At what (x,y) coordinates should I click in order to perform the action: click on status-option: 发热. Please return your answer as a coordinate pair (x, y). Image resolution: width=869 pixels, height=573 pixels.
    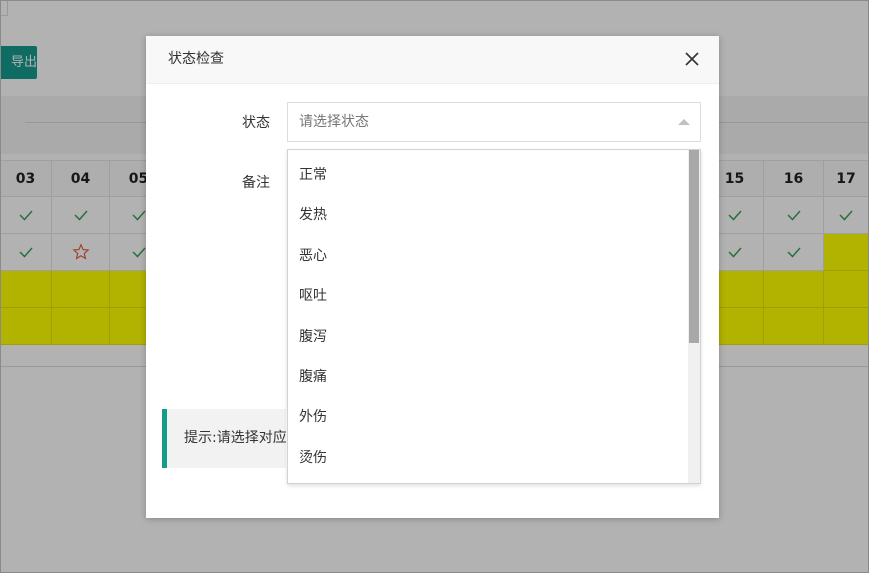
    Looking at the image, I should click on (488, 215).